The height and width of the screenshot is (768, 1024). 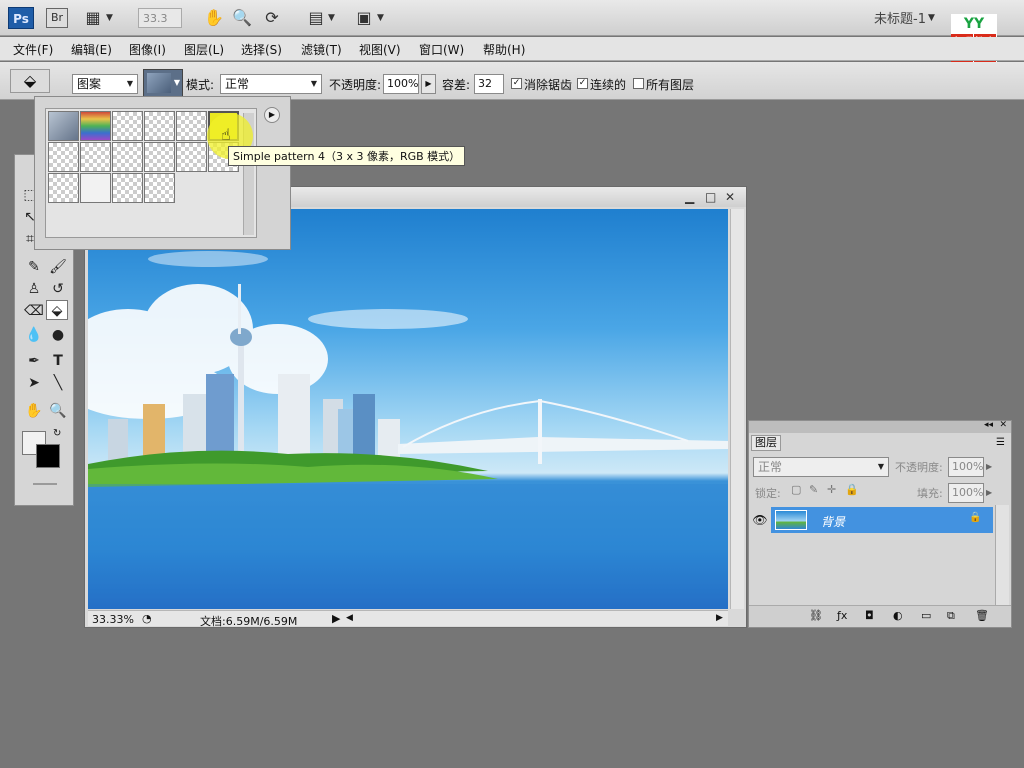 What do you see at coordinates (336, 618) in the screenshot?
I see `status-arrow-icon: ▶` at bounding box center [336, 618].